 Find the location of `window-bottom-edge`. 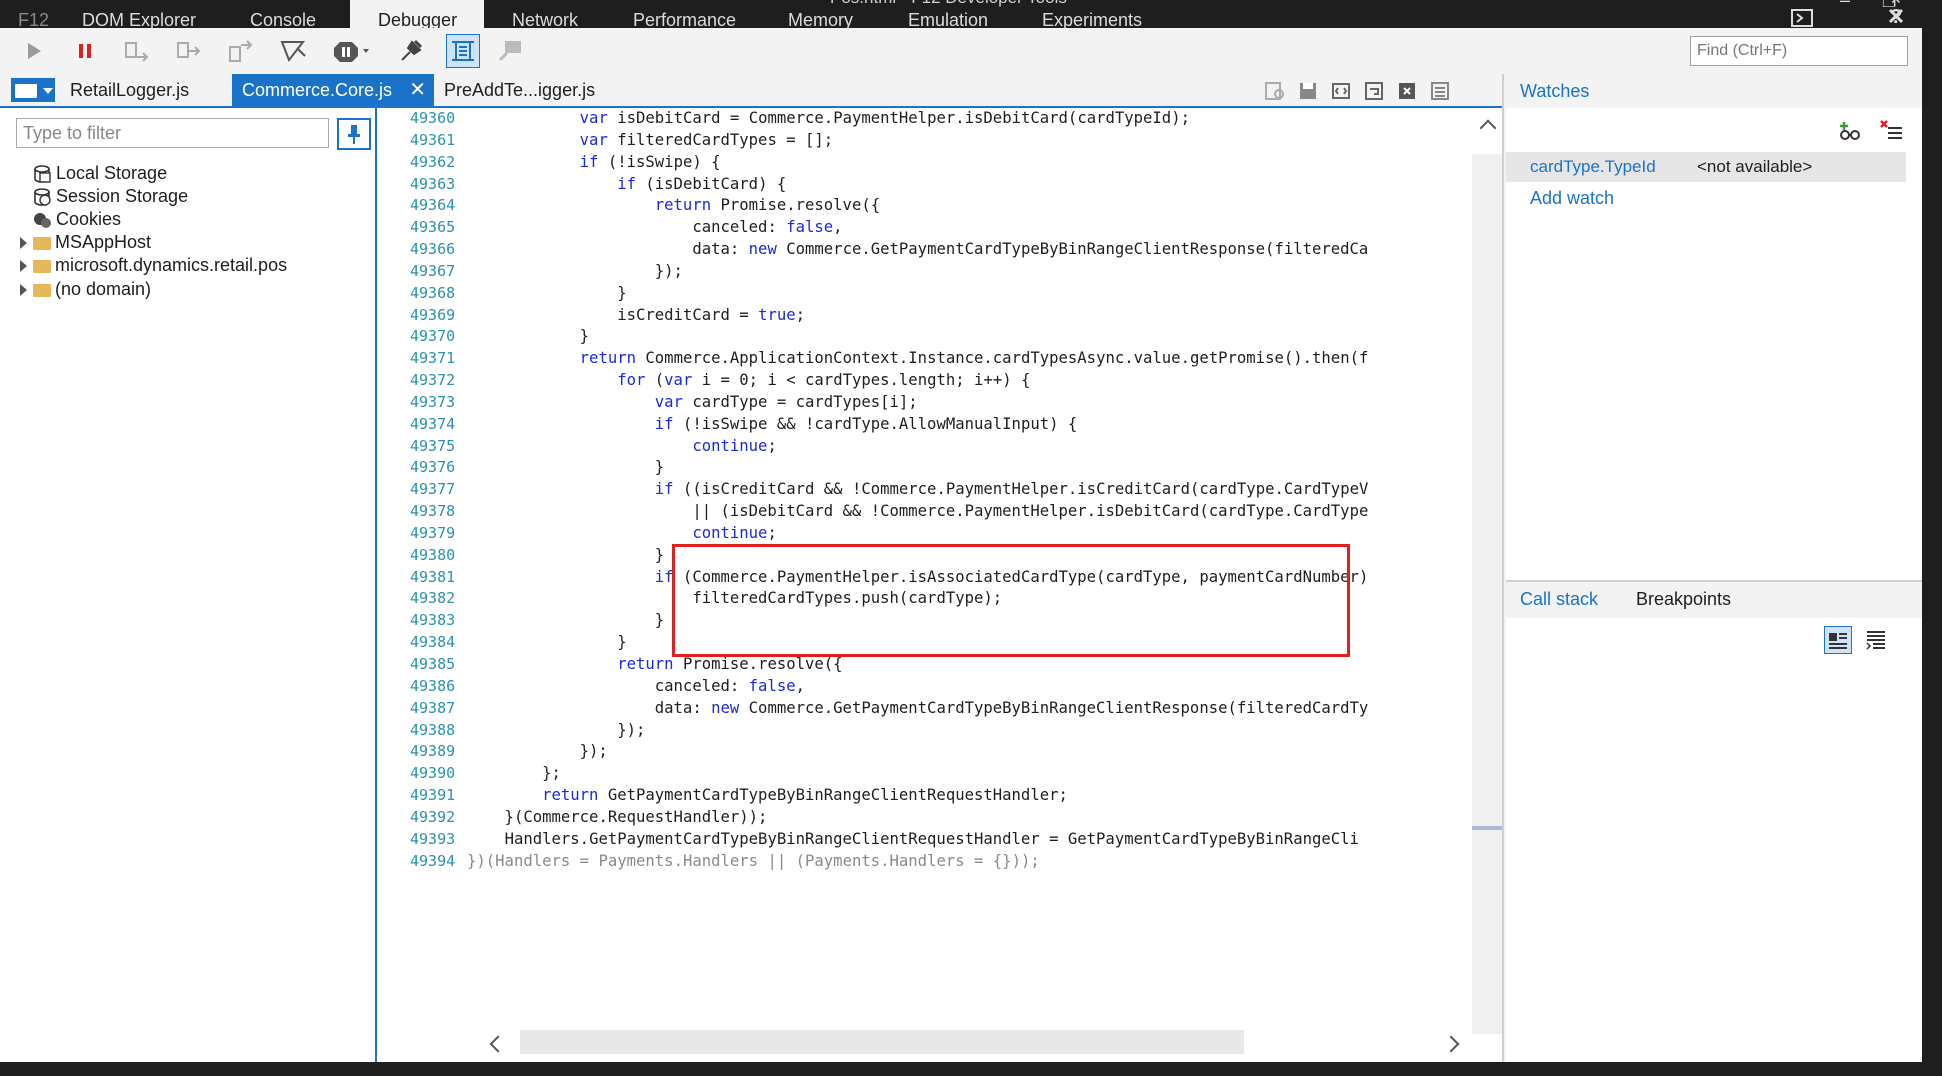

window-bottom-edge is located at coordinates (961, 1069).